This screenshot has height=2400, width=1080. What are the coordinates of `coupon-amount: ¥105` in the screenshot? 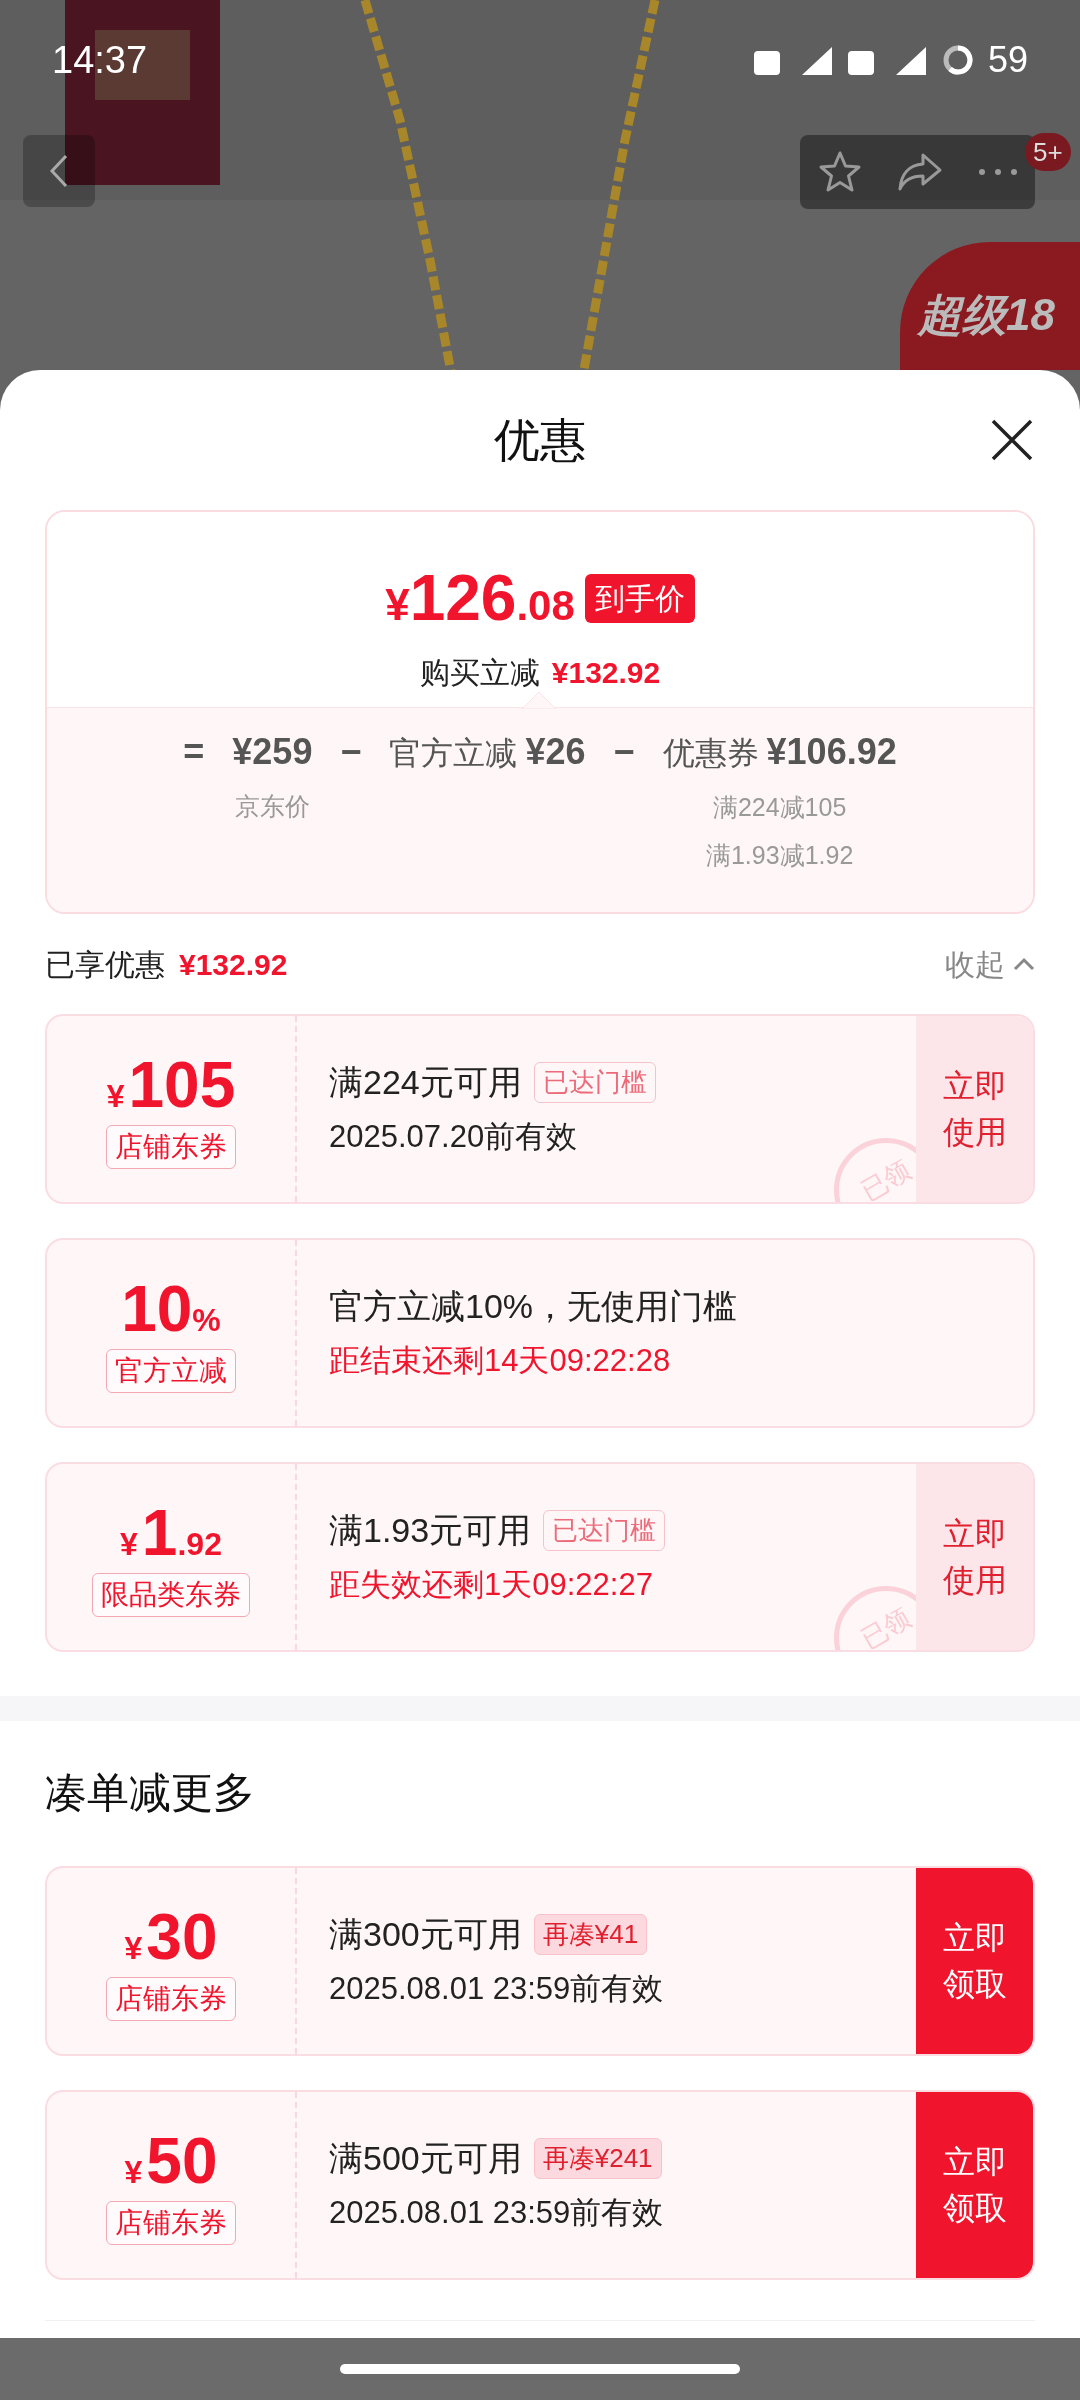 It's located at (171, 1085).